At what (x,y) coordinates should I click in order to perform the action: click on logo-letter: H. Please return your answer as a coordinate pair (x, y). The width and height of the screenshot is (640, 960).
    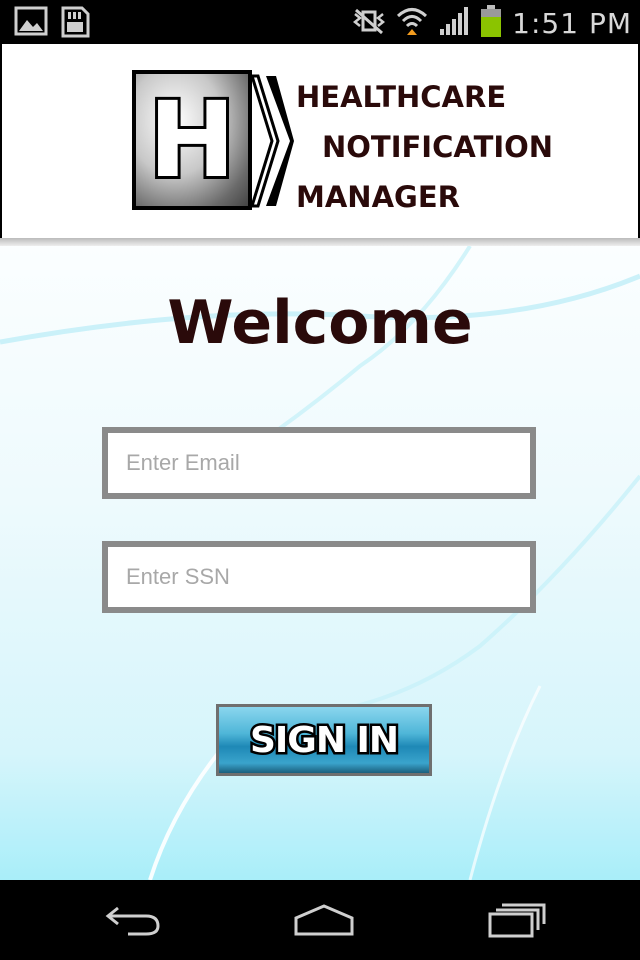
    Looking at the image, I should click on (191, 140).